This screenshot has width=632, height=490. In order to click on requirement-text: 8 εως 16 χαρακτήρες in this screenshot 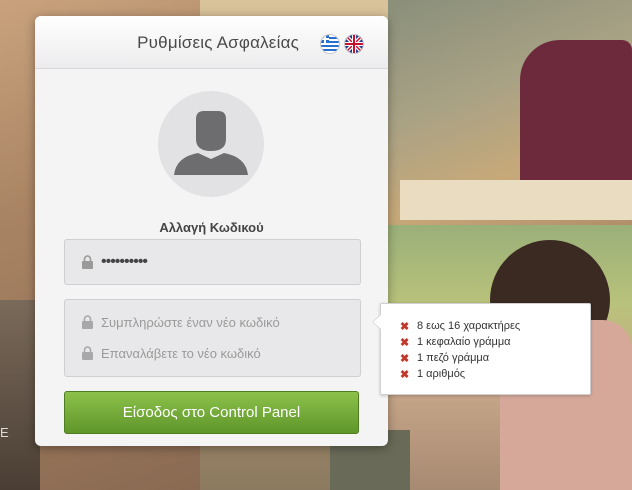, I will do `click(469, 326)`.